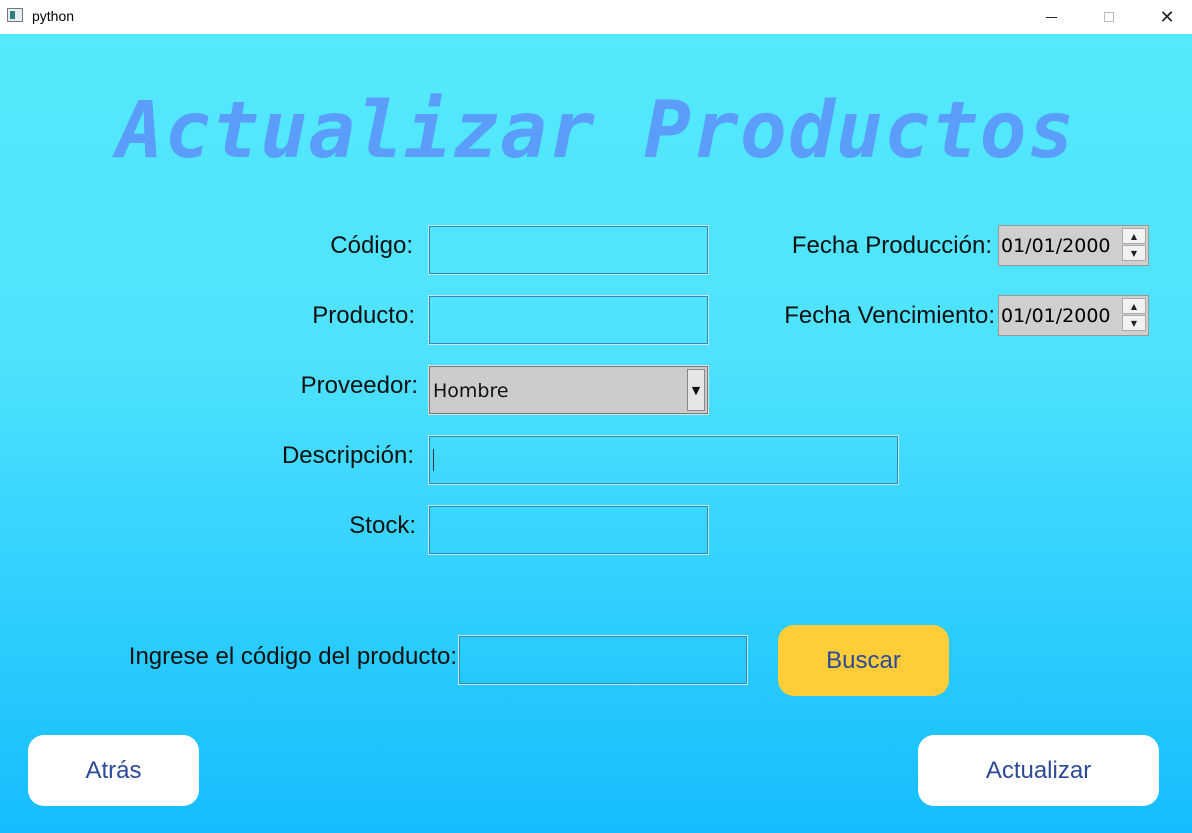 This screenshot has height=833, width=1192. I want to click on buscar-button: Buscar, so click(863, 660).